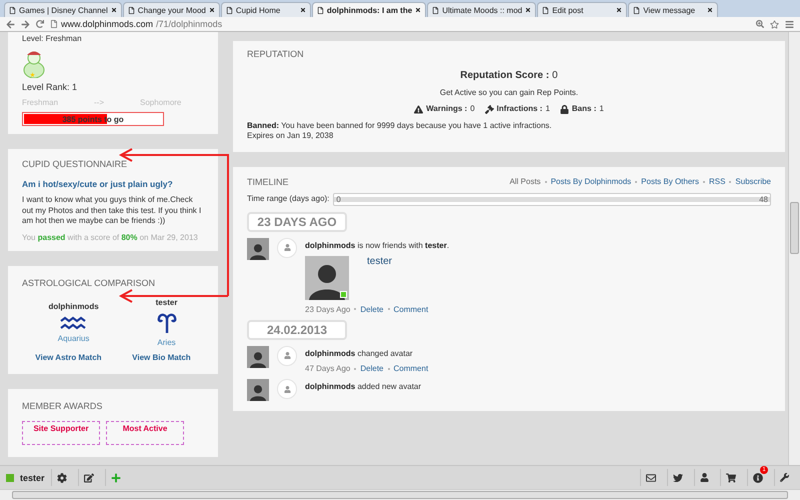 This screenshot has height=500, width=800. Describe the element at coordinates (670, 181) in the screenshot. I see `timeline-filter-link: Posts By Others` at that location.